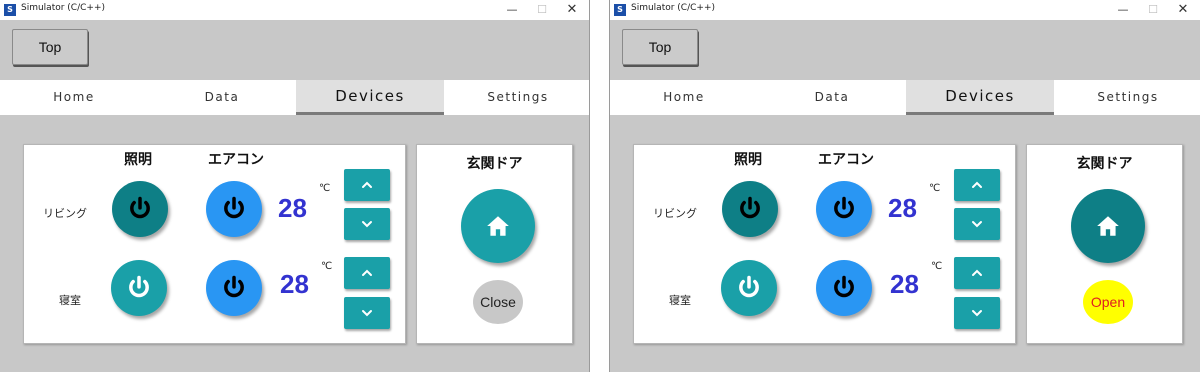 This screenshot has height=372, width=1200. Describe the element at coordinates (1108, 302) in the screenshot. I see `door-status-badge: Open` at that location.